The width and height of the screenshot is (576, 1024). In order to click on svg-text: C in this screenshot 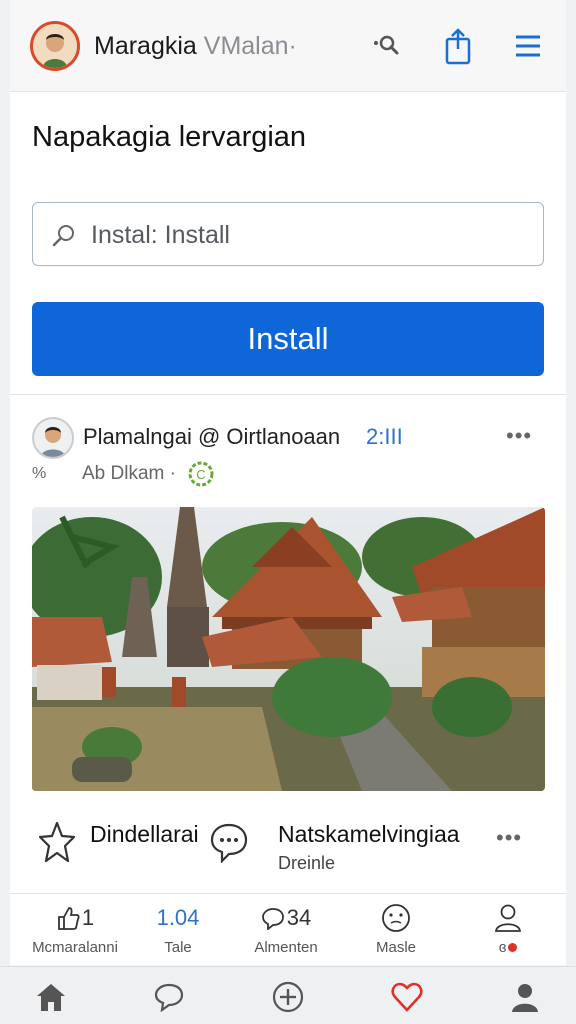, I will do `click(200, 474)`.